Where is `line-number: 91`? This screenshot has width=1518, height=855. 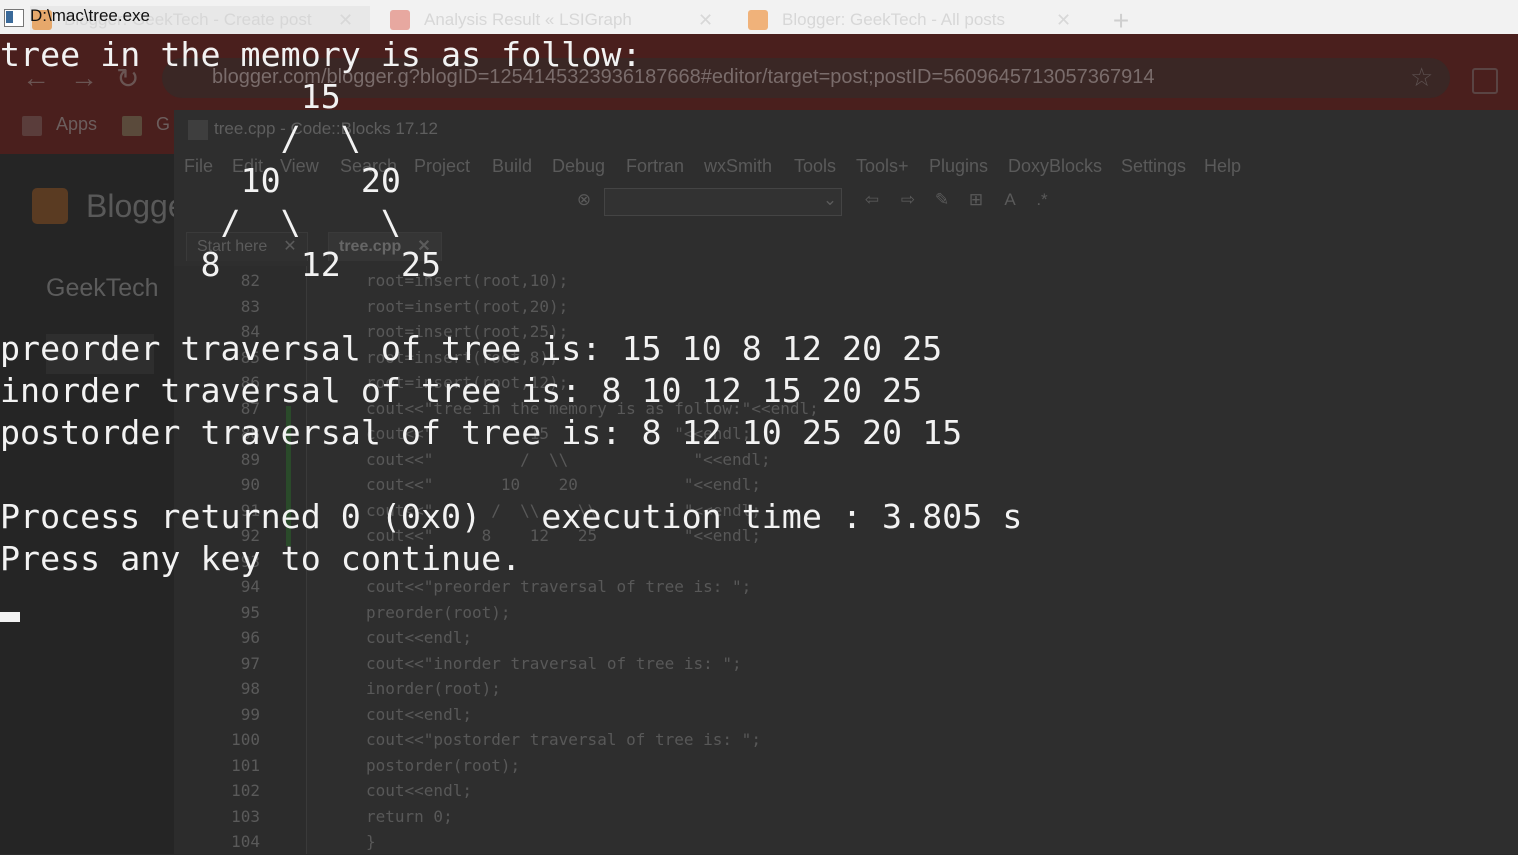
line-number: 91 is located at coordinates (250, 510).